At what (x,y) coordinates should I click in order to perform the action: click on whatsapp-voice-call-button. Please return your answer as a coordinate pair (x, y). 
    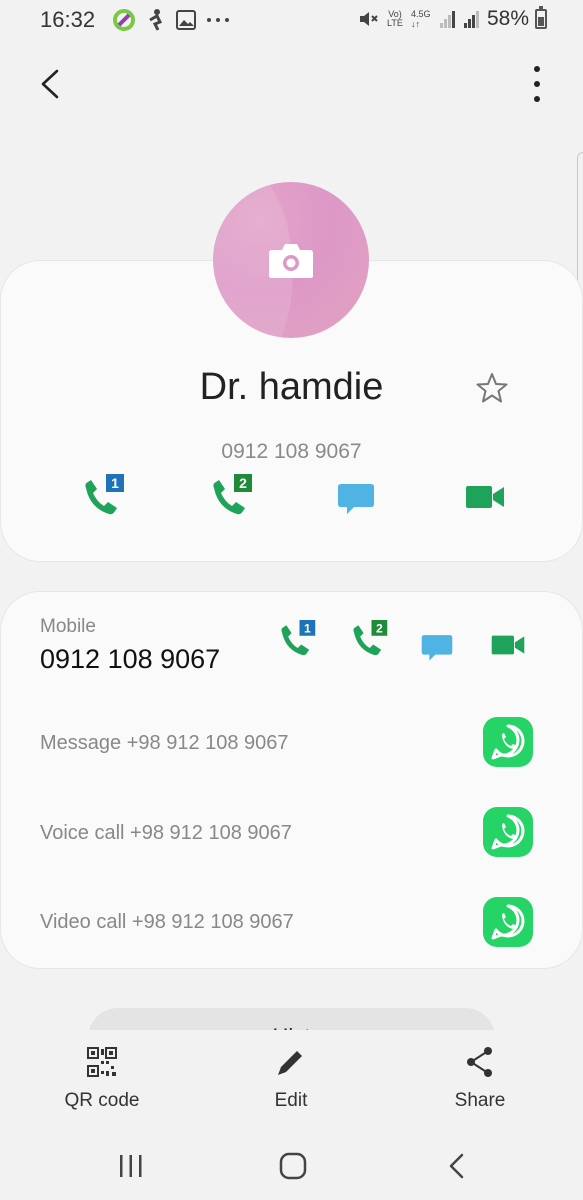
    Looking at the image, I should click on (508, 832).